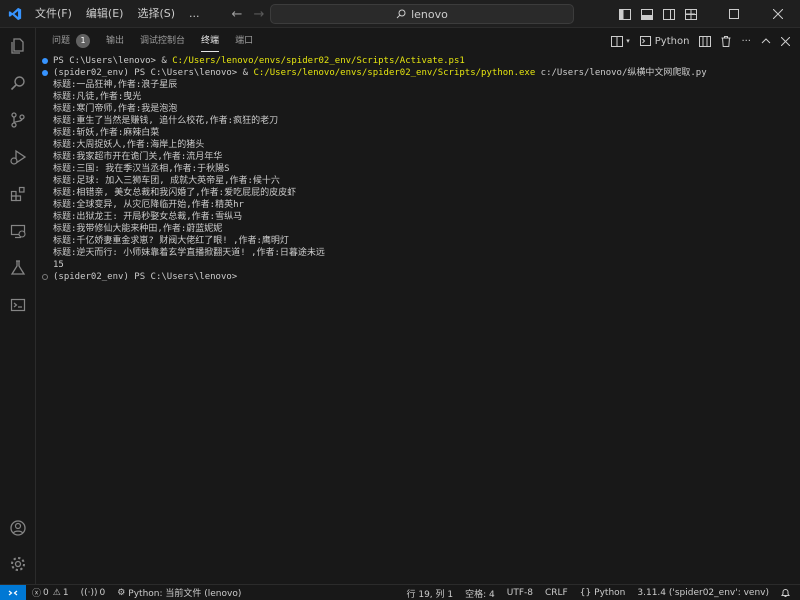 The width and height of the screenshot is (800, 600). What do you see at coordinates (746, 41) in the screenshot?
I see `more-actions-icon: ···` at bounding box center [746, 41].